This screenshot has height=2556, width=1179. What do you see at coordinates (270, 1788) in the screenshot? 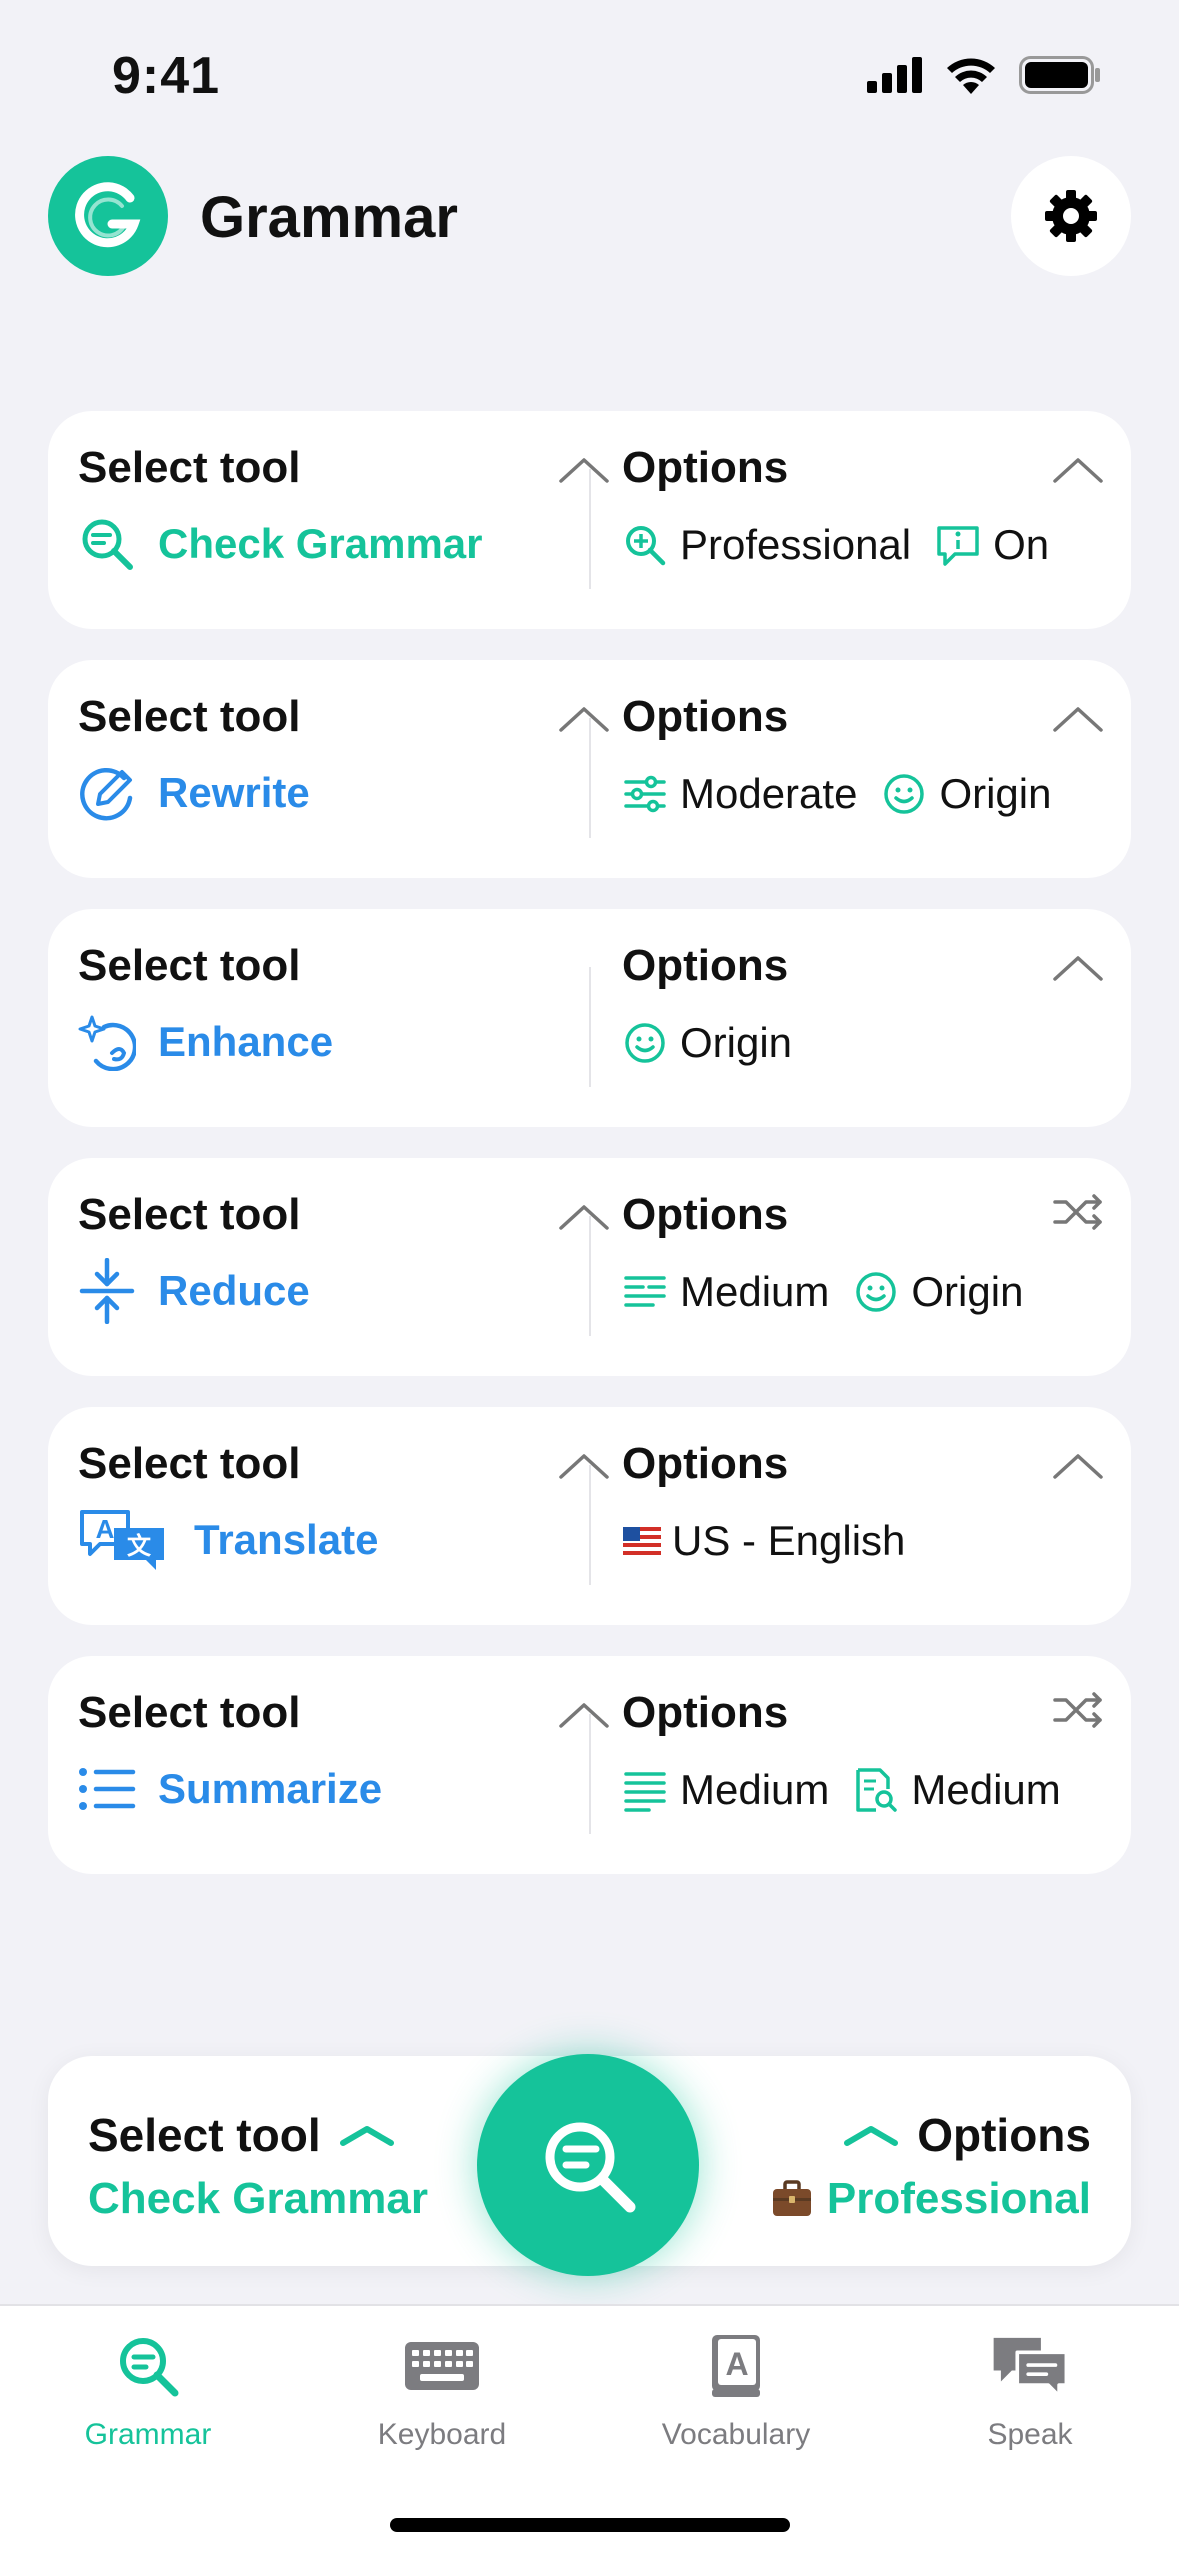
I see `tool-name-text: Summarize` at bounding box center [270, 1788].